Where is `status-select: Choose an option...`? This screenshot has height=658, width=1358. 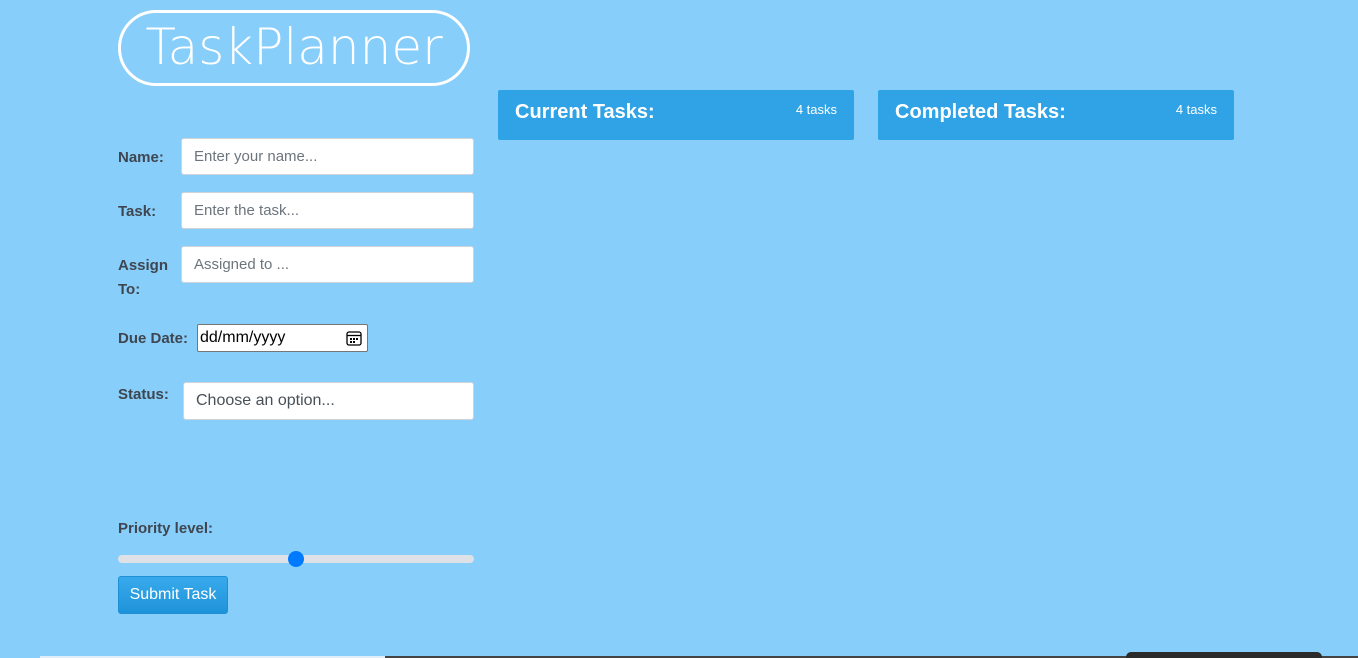
status-select: Choose an option... is located at coordinates (328, 401).